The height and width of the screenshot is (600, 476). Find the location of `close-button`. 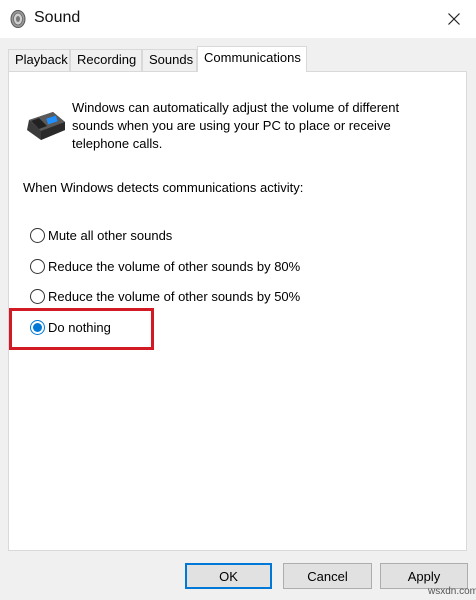

close-button is located at coordinates (454, 19).